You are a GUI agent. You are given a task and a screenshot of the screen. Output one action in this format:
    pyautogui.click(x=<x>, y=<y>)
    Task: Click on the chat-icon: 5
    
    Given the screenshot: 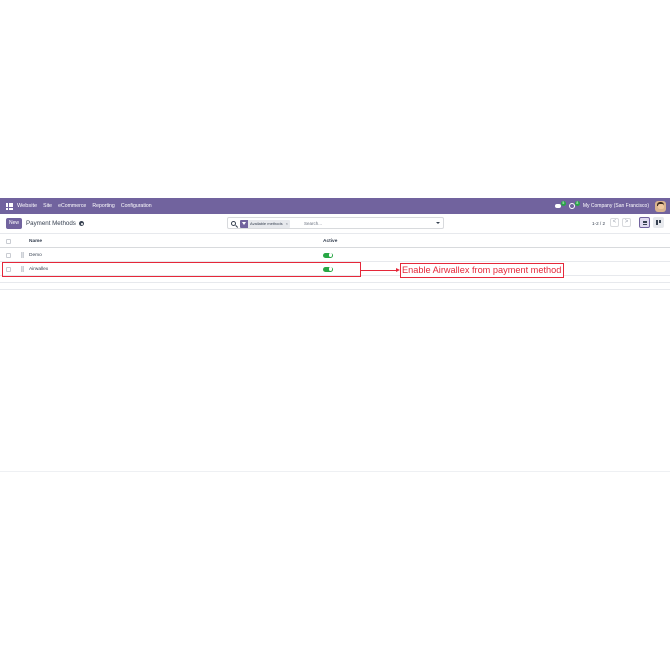 What is the action you would take?
    pyautogui.click(x=560, y=205)
    